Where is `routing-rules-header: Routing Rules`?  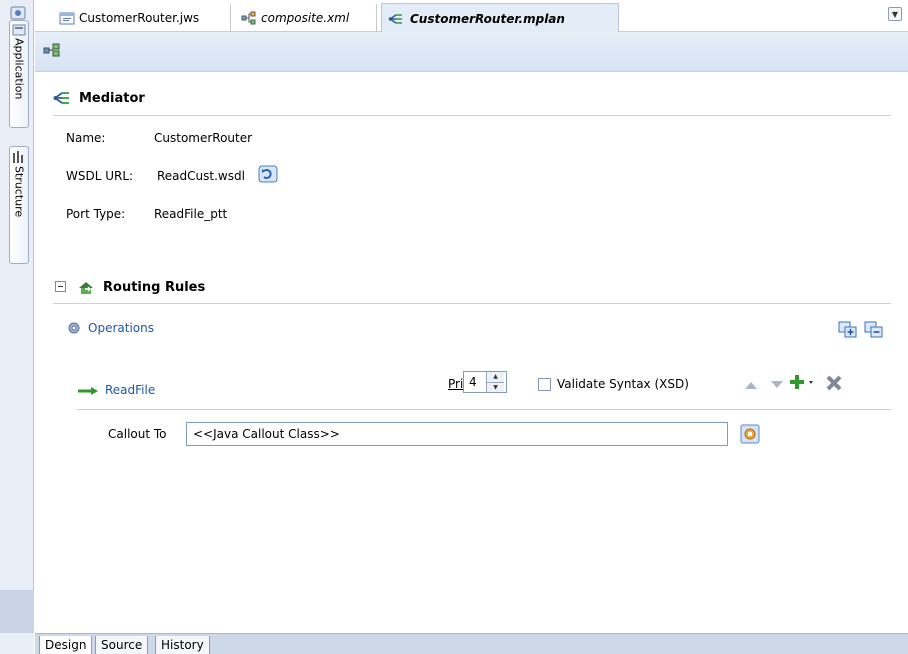 routing-rules-header: Routing Rules is located at coordinates (141, 287).